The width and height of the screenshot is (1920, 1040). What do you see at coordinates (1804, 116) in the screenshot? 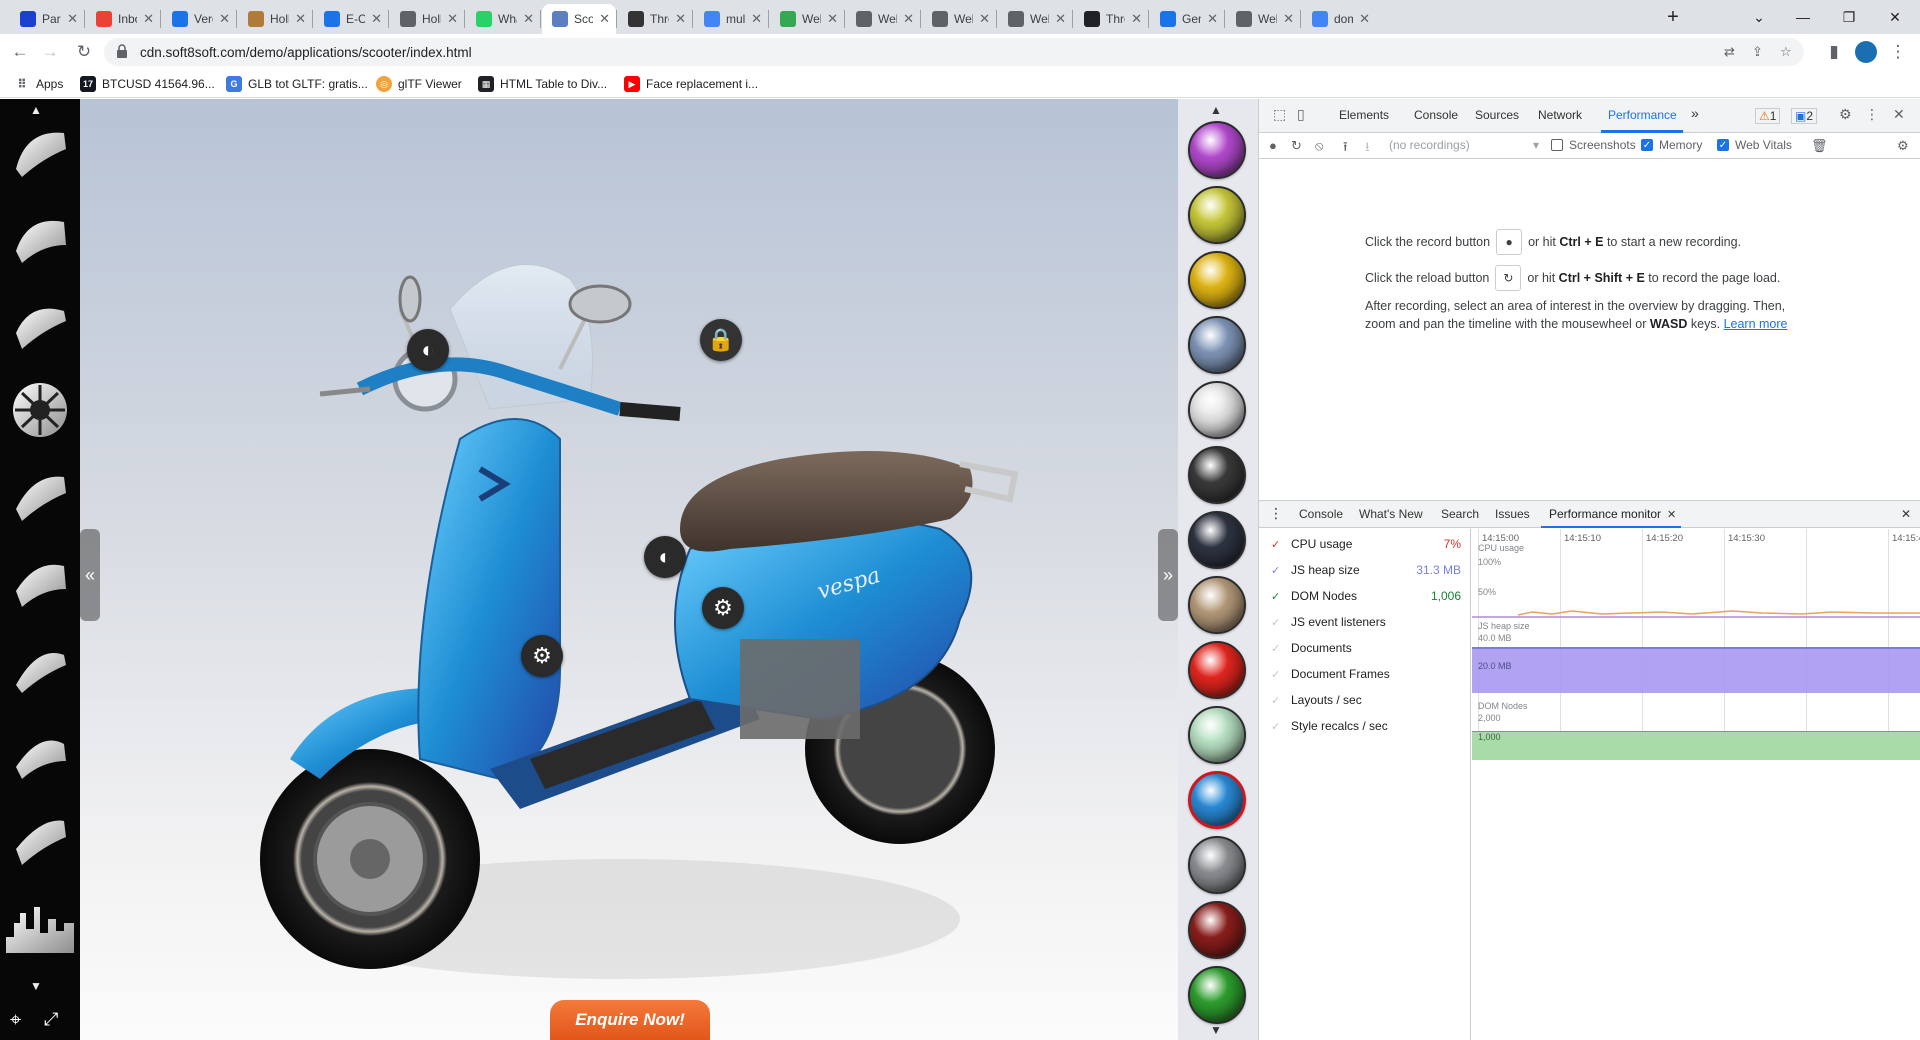
I see `messages-badge: ▣2` at bounding box center [1804, 116].